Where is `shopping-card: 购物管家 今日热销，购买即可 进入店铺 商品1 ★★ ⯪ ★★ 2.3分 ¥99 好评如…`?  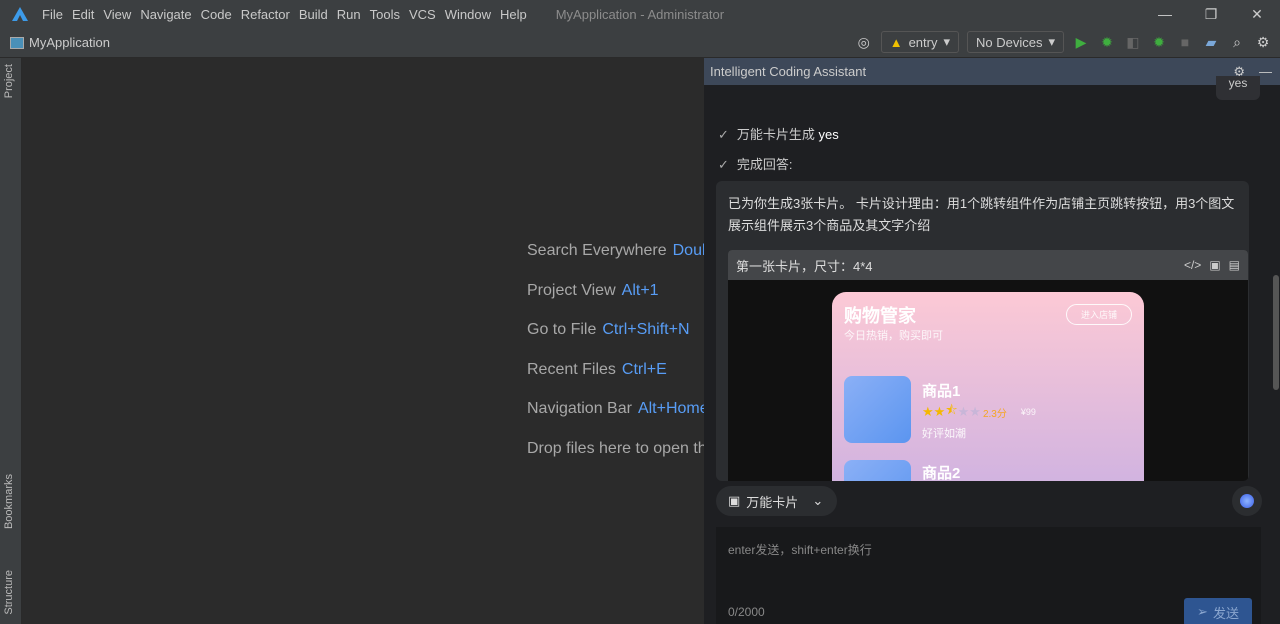
shopping-card: 购物管家 今日热销，购买即可 进入店铺 商品1 ★★ ⯪ ★★ 2.3分 ¥99 好评如… is located at coordinates (988, 386).